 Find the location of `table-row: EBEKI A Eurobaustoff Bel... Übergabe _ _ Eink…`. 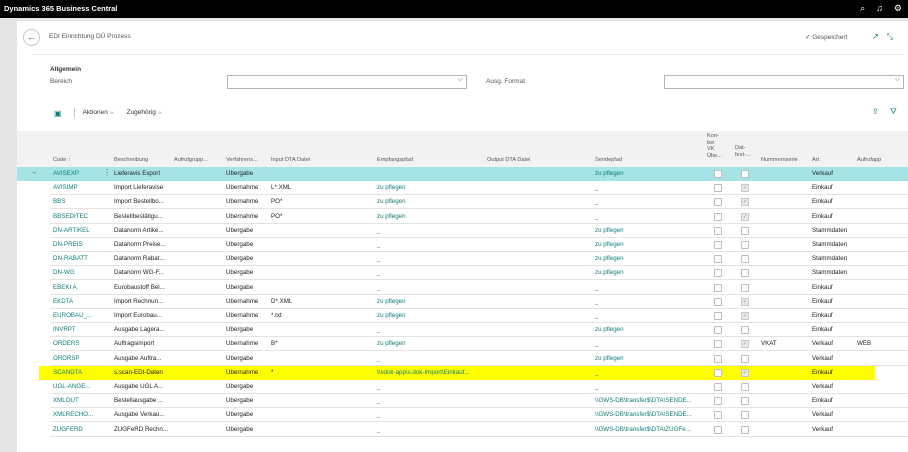

table-row: EBEKI A Eurobaustoff Bel... Übergabe _ _ Eink… is located at coordinates (462, 288).